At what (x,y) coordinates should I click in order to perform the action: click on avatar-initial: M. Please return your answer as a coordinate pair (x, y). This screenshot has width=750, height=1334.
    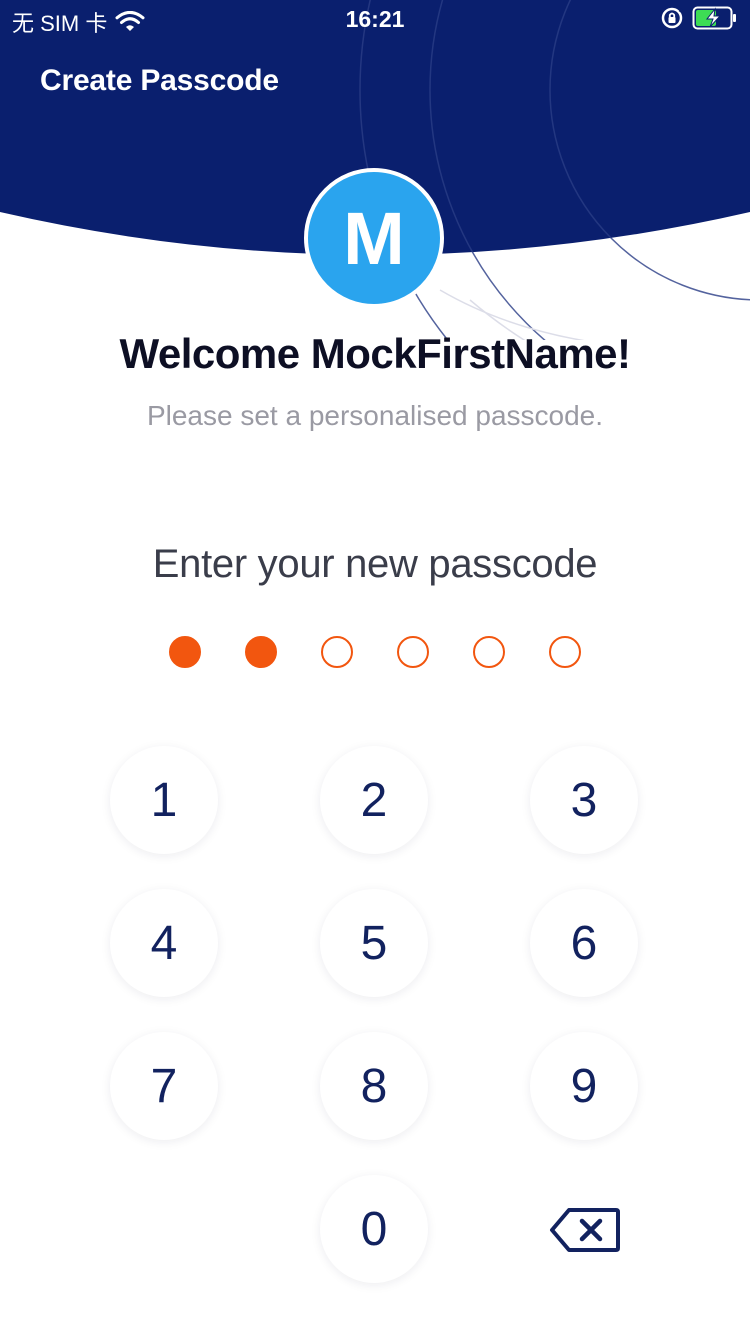
    Looking at the image, I should click on (374, 238).